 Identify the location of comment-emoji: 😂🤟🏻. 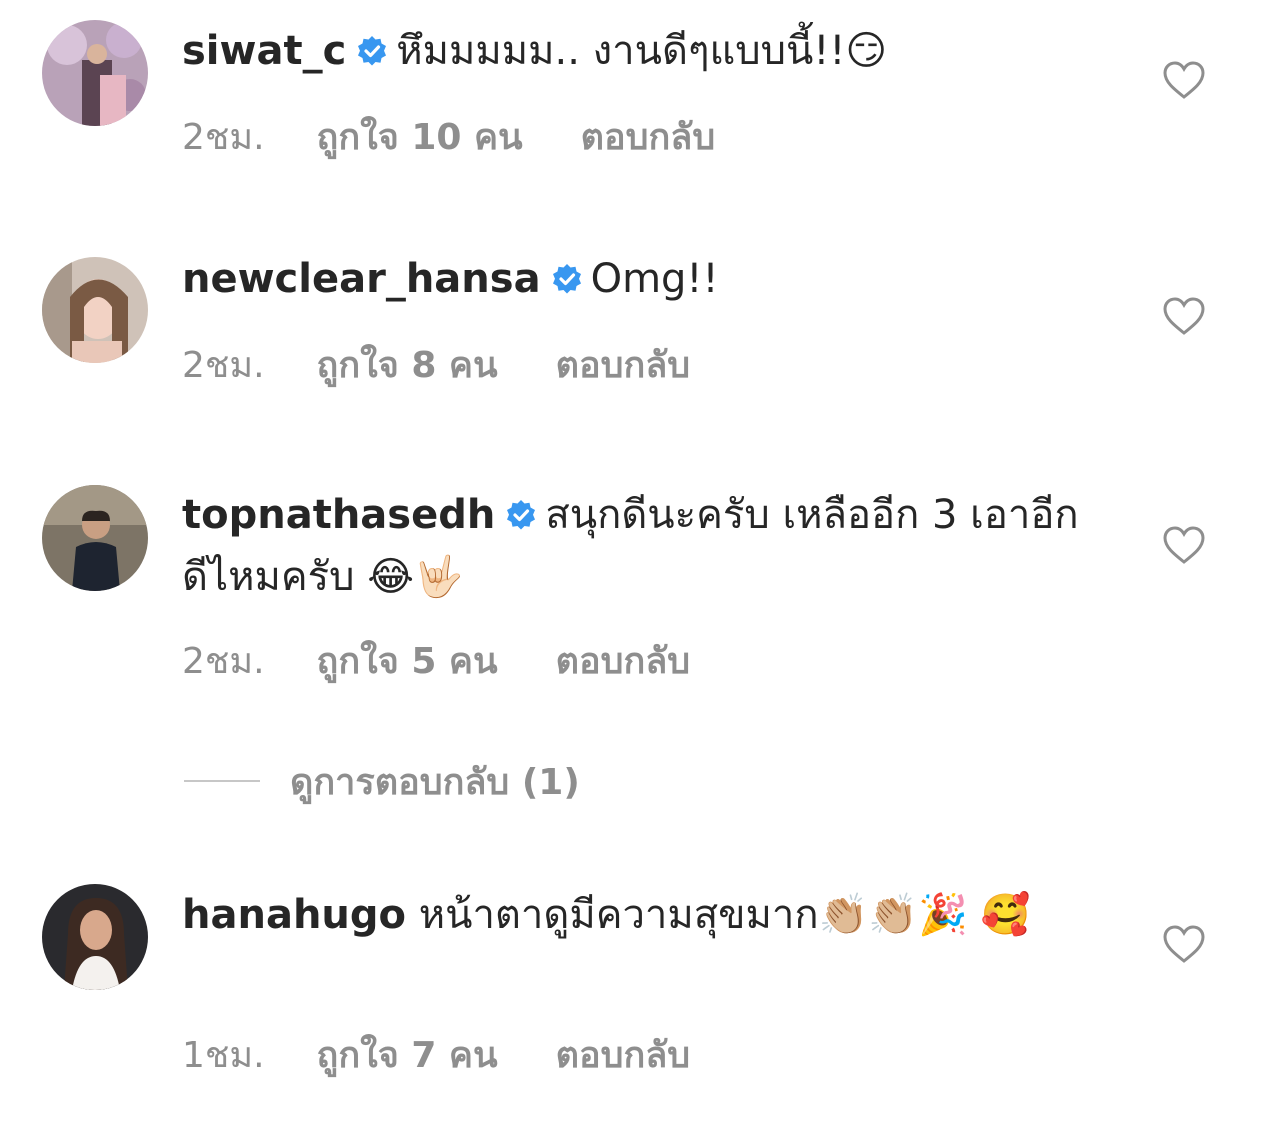
(415, 577).